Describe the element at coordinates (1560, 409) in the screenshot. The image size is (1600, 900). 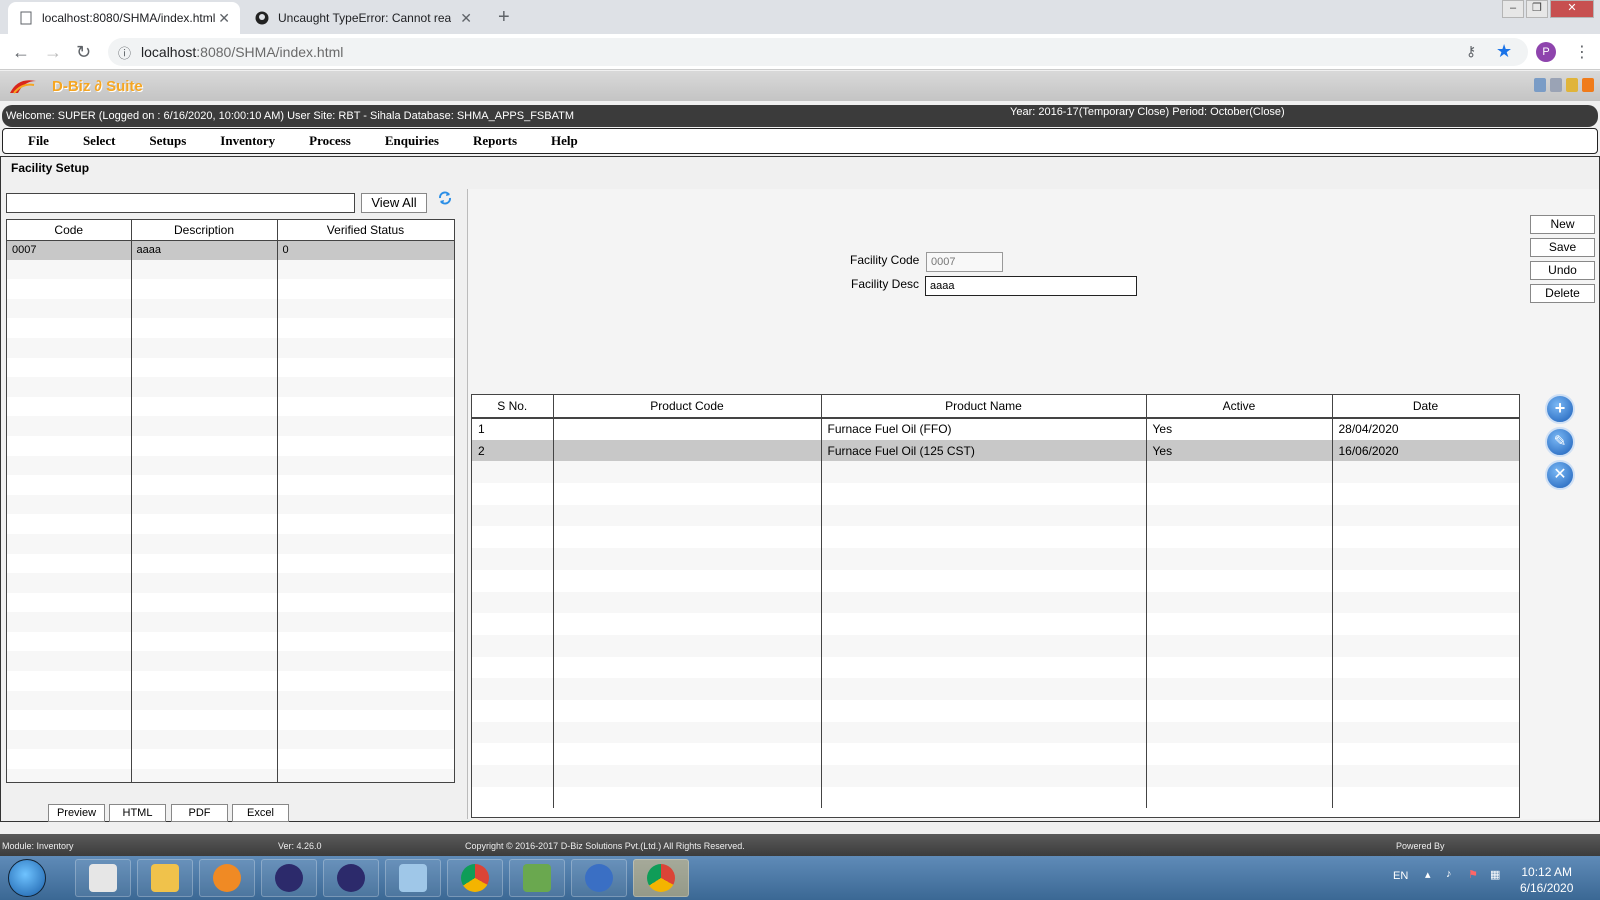
I see `add-row-button: +` at that location.